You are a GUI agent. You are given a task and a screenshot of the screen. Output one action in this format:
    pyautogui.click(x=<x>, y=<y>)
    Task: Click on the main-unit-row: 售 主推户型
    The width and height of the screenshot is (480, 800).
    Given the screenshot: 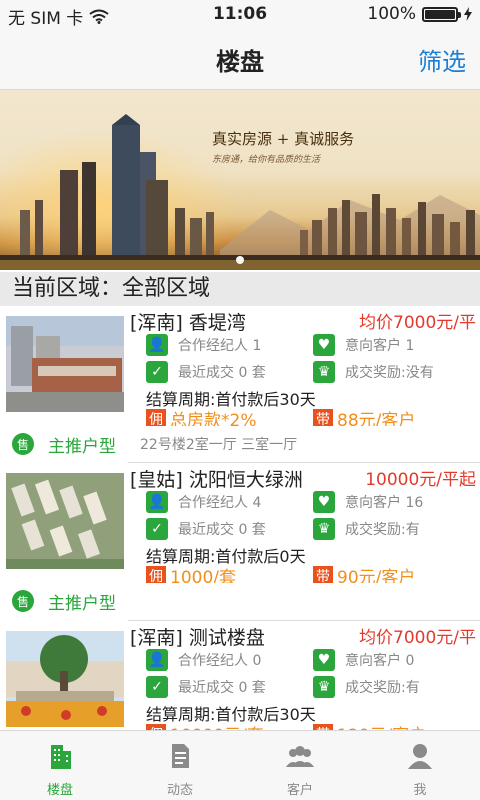 What is the action you would take?
    pyautogui.click(x=240, y=601)
    